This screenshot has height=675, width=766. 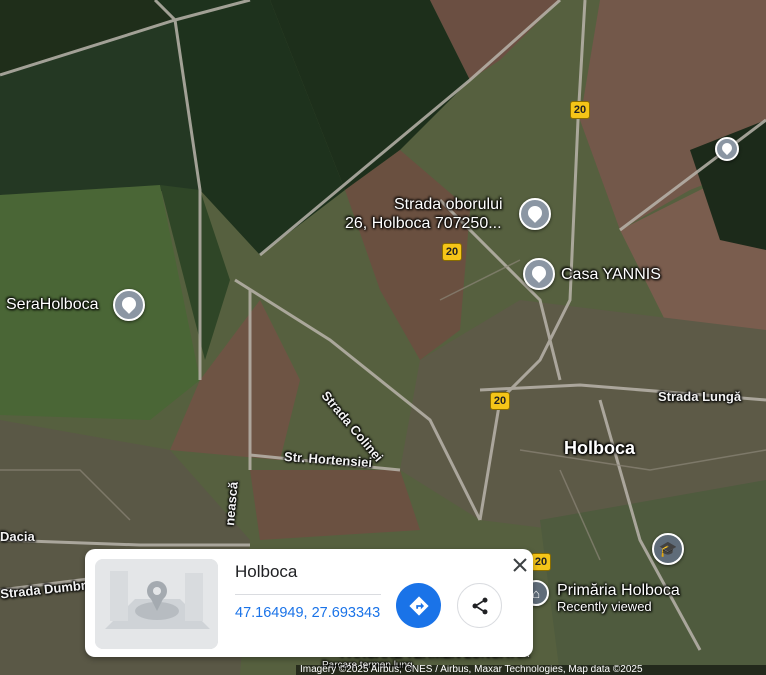 I want to click on place-sublabel-recently-viewed: Recently viewed, so click(x=604, y=606).